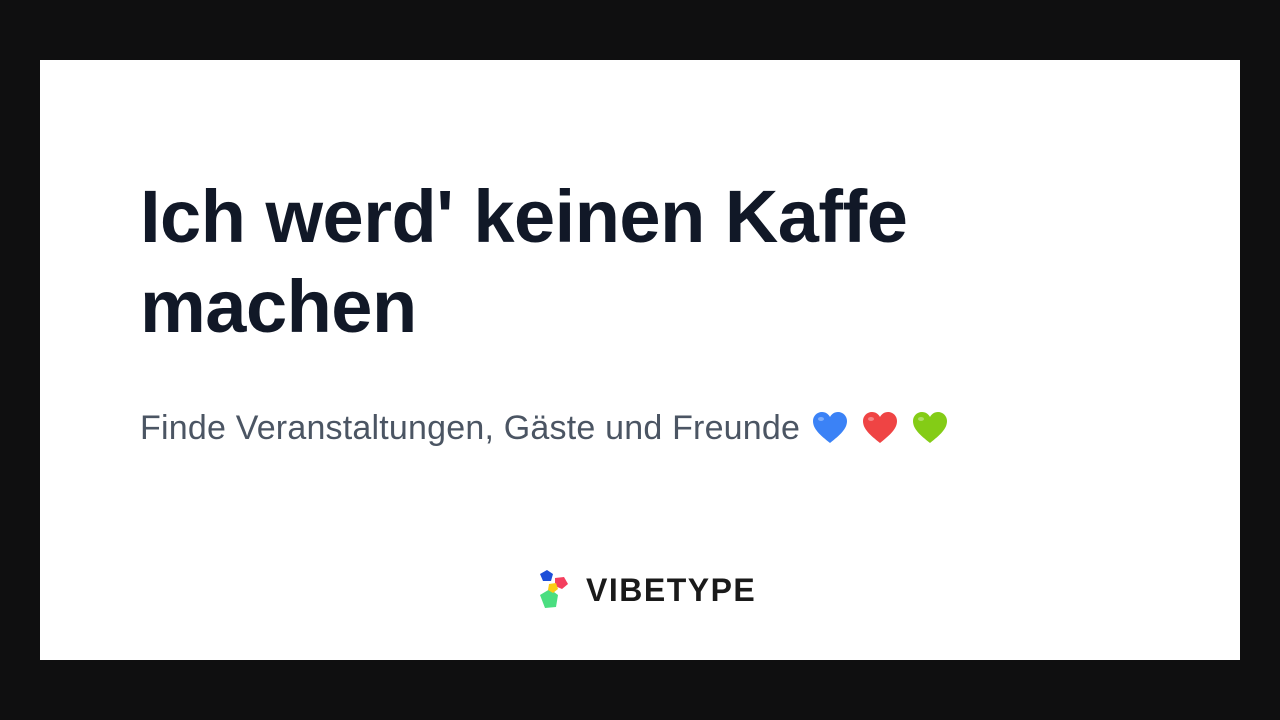  Describe the element at coordinates (524, 261) in the screenshot. I see `headline: Ich werd' keinen Kaffe machen` at that location.